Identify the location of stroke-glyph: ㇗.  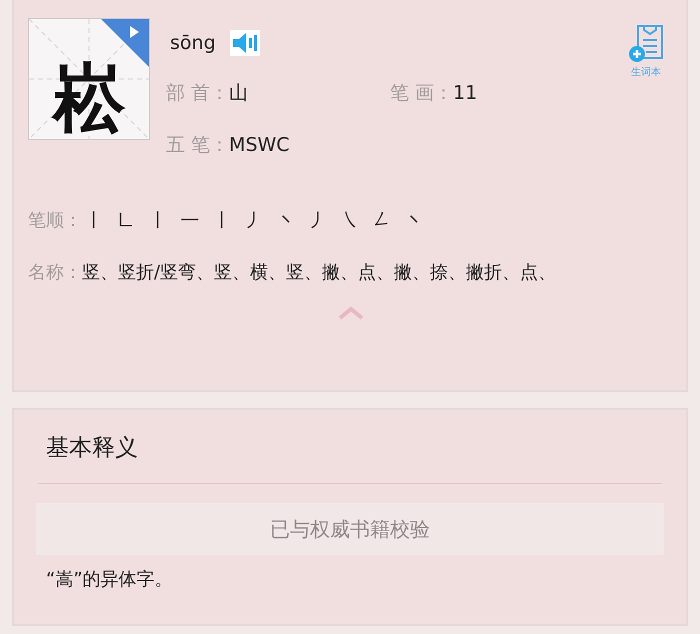
(126, 220).